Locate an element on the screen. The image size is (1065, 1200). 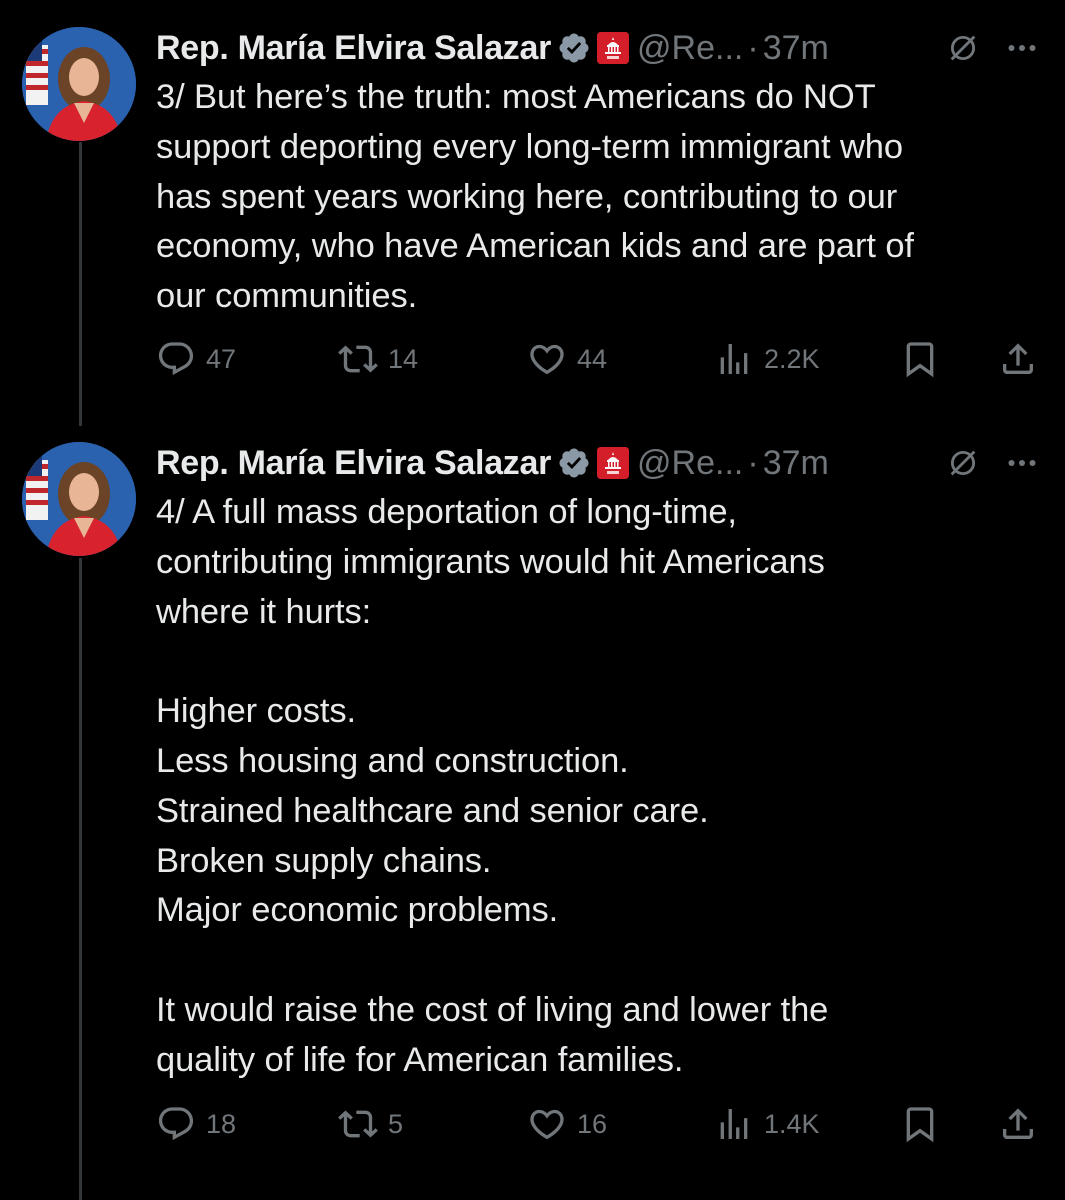
like-button: 44 is located at coordinates (567, 359).